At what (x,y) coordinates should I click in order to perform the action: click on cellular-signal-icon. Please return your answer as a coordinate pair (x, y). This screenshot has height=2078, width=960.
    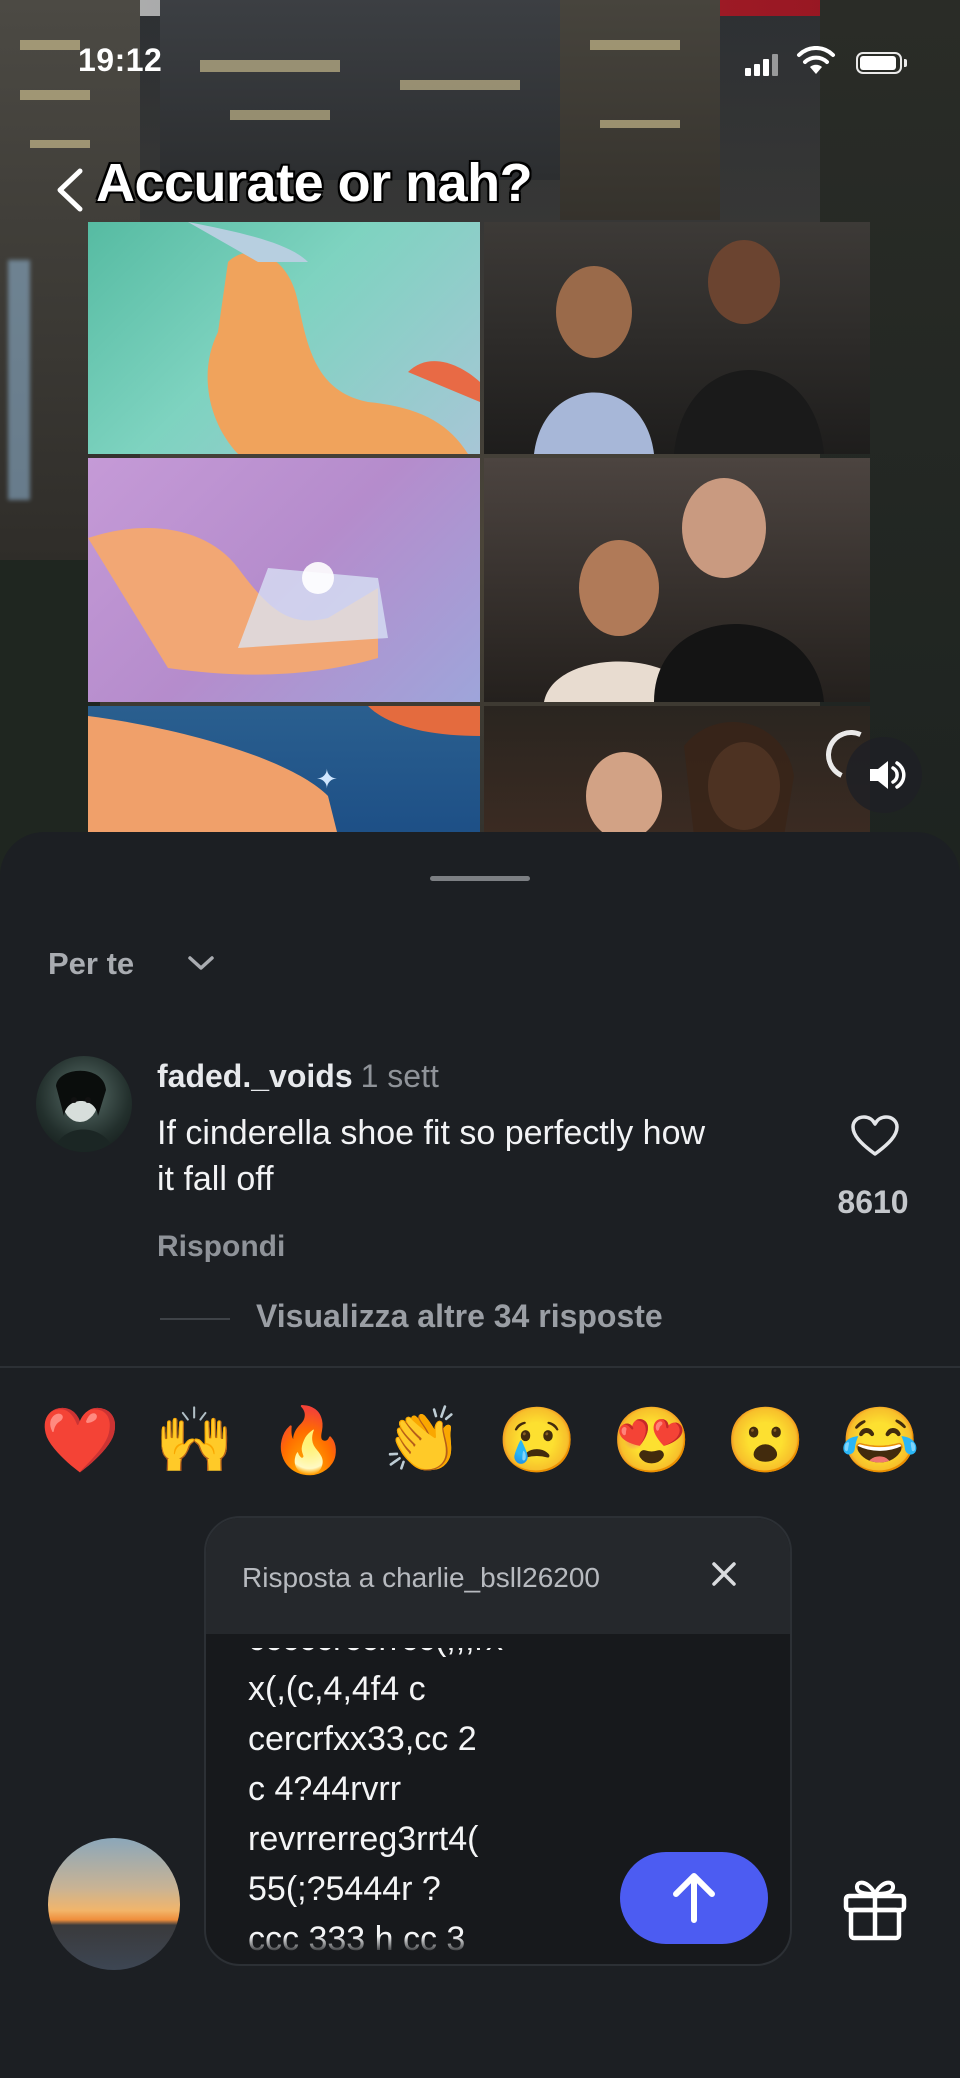
    Looking at the image, I should click on (762, 64).